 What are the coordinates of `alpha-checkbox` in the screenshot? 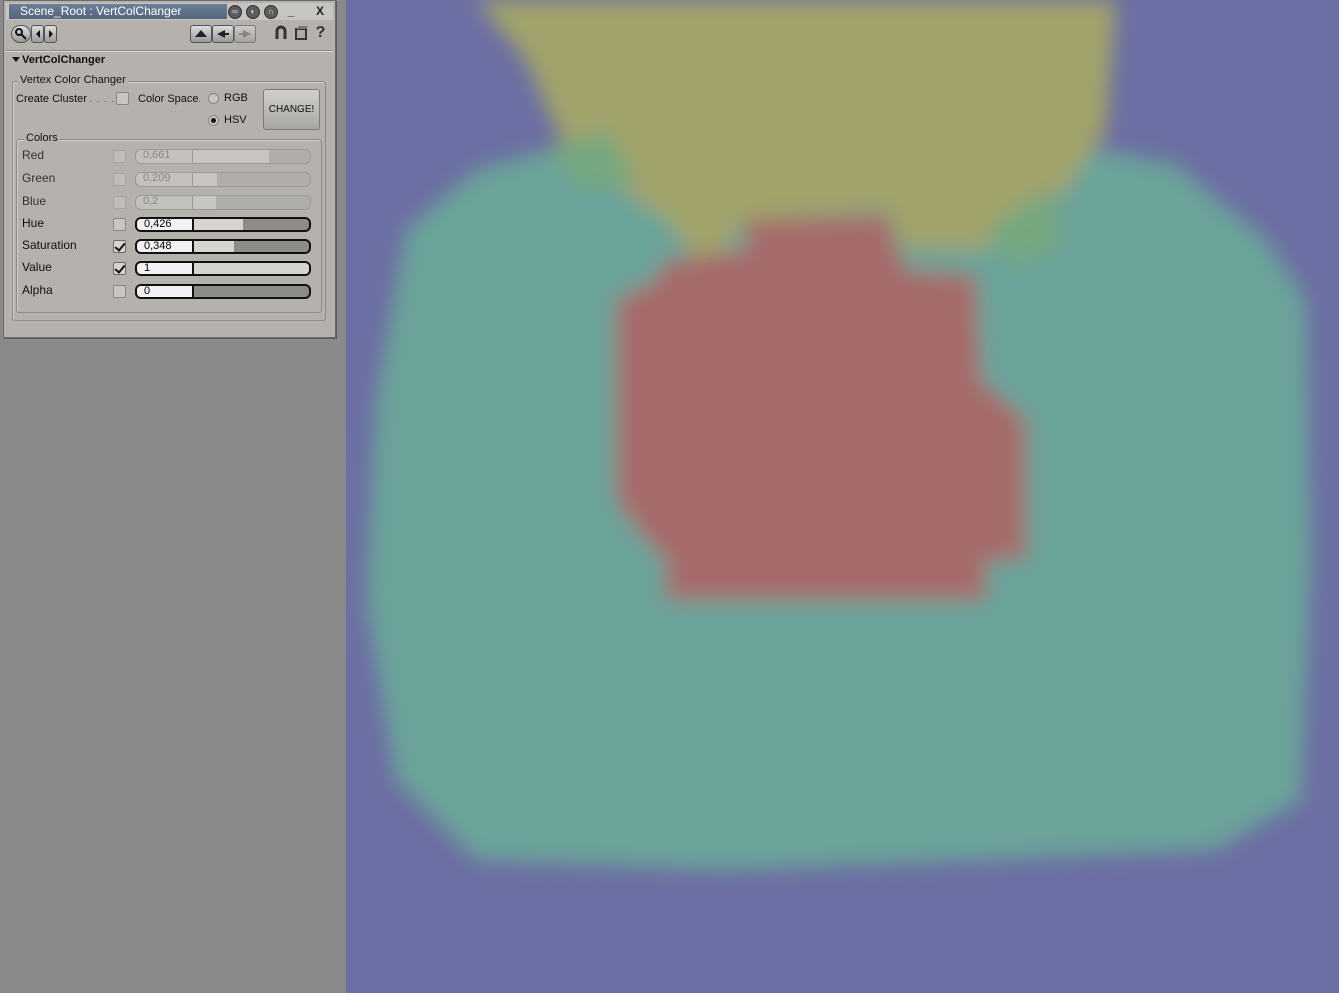 It's located at (119, 291).